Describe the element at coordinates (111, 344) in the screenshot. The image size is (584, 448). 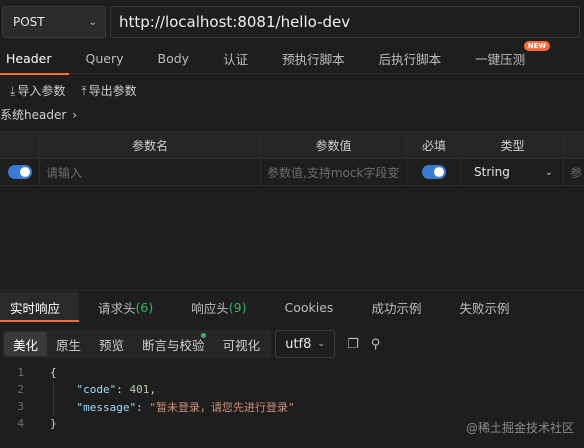
I see `format-preview: 预览` at that location.